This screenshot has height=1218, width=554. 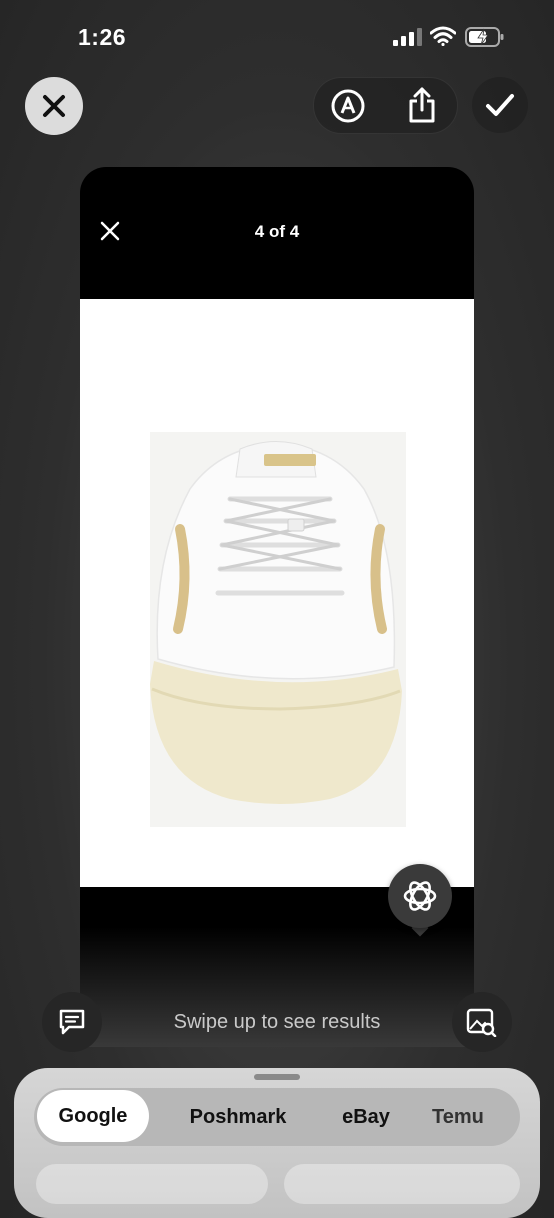 I want to click on visual-lookup-button, so click(x=420, y=896).